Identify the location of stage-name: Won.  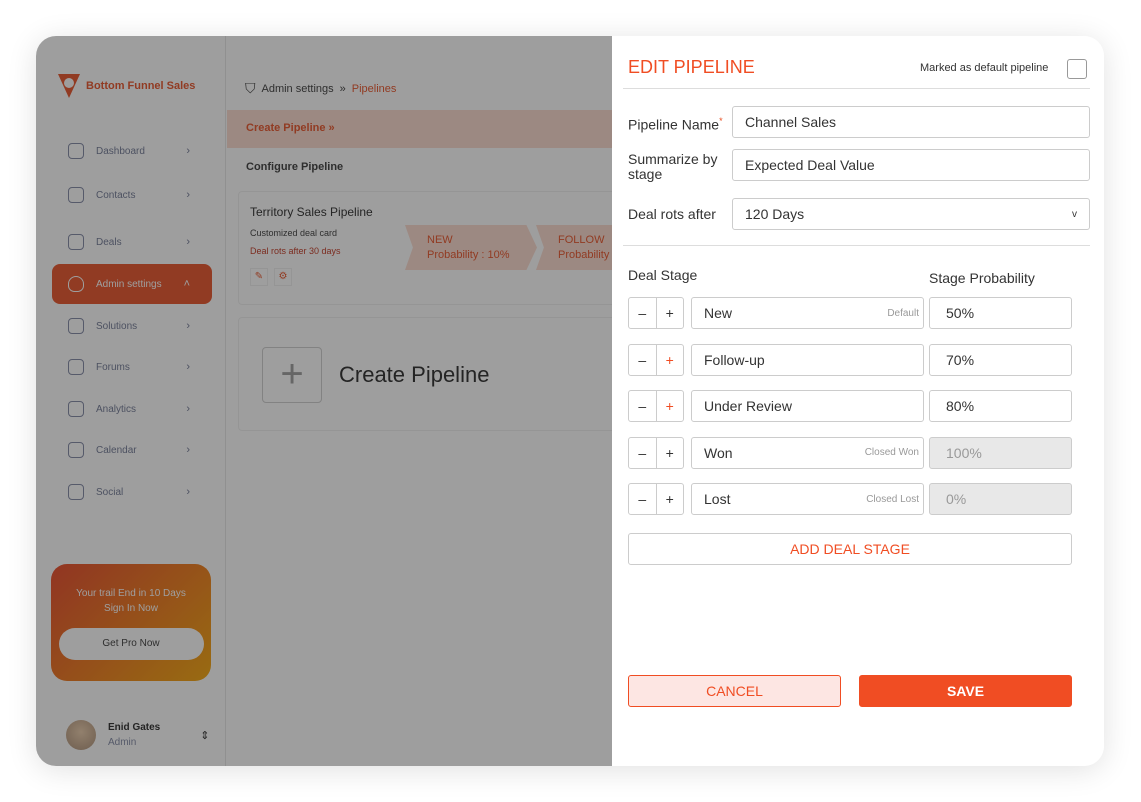
(718, 452).